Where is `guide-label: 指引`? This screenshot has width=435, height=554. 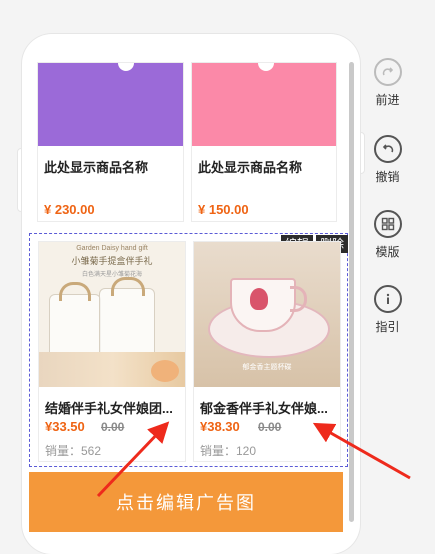 guide-label: 指引 is located at coordinates (387, 327).